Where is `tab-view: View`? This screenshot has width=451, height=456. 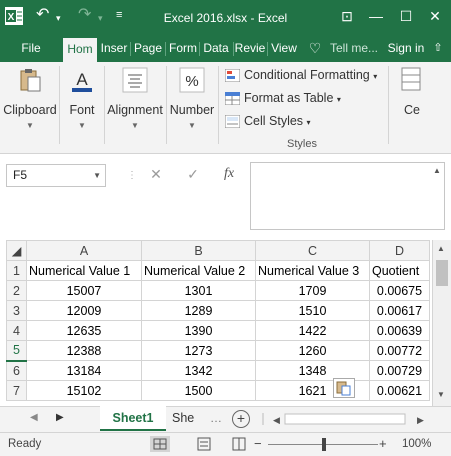
tab-view: View is located at coordinates (284, 49).